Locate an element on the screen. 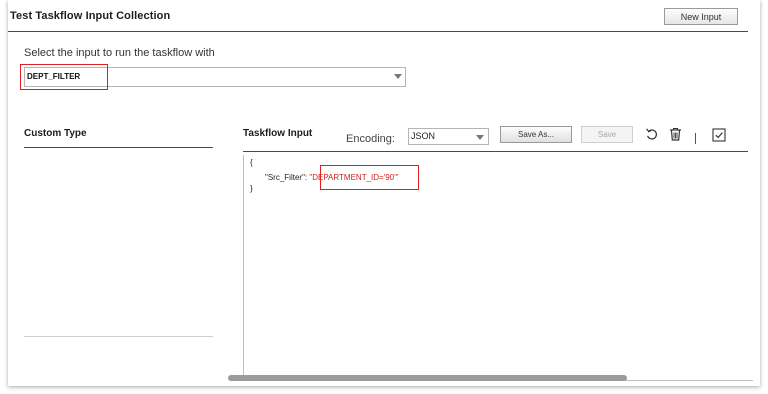  encoding-label: Encoding: is located at coordinates (370, 139).